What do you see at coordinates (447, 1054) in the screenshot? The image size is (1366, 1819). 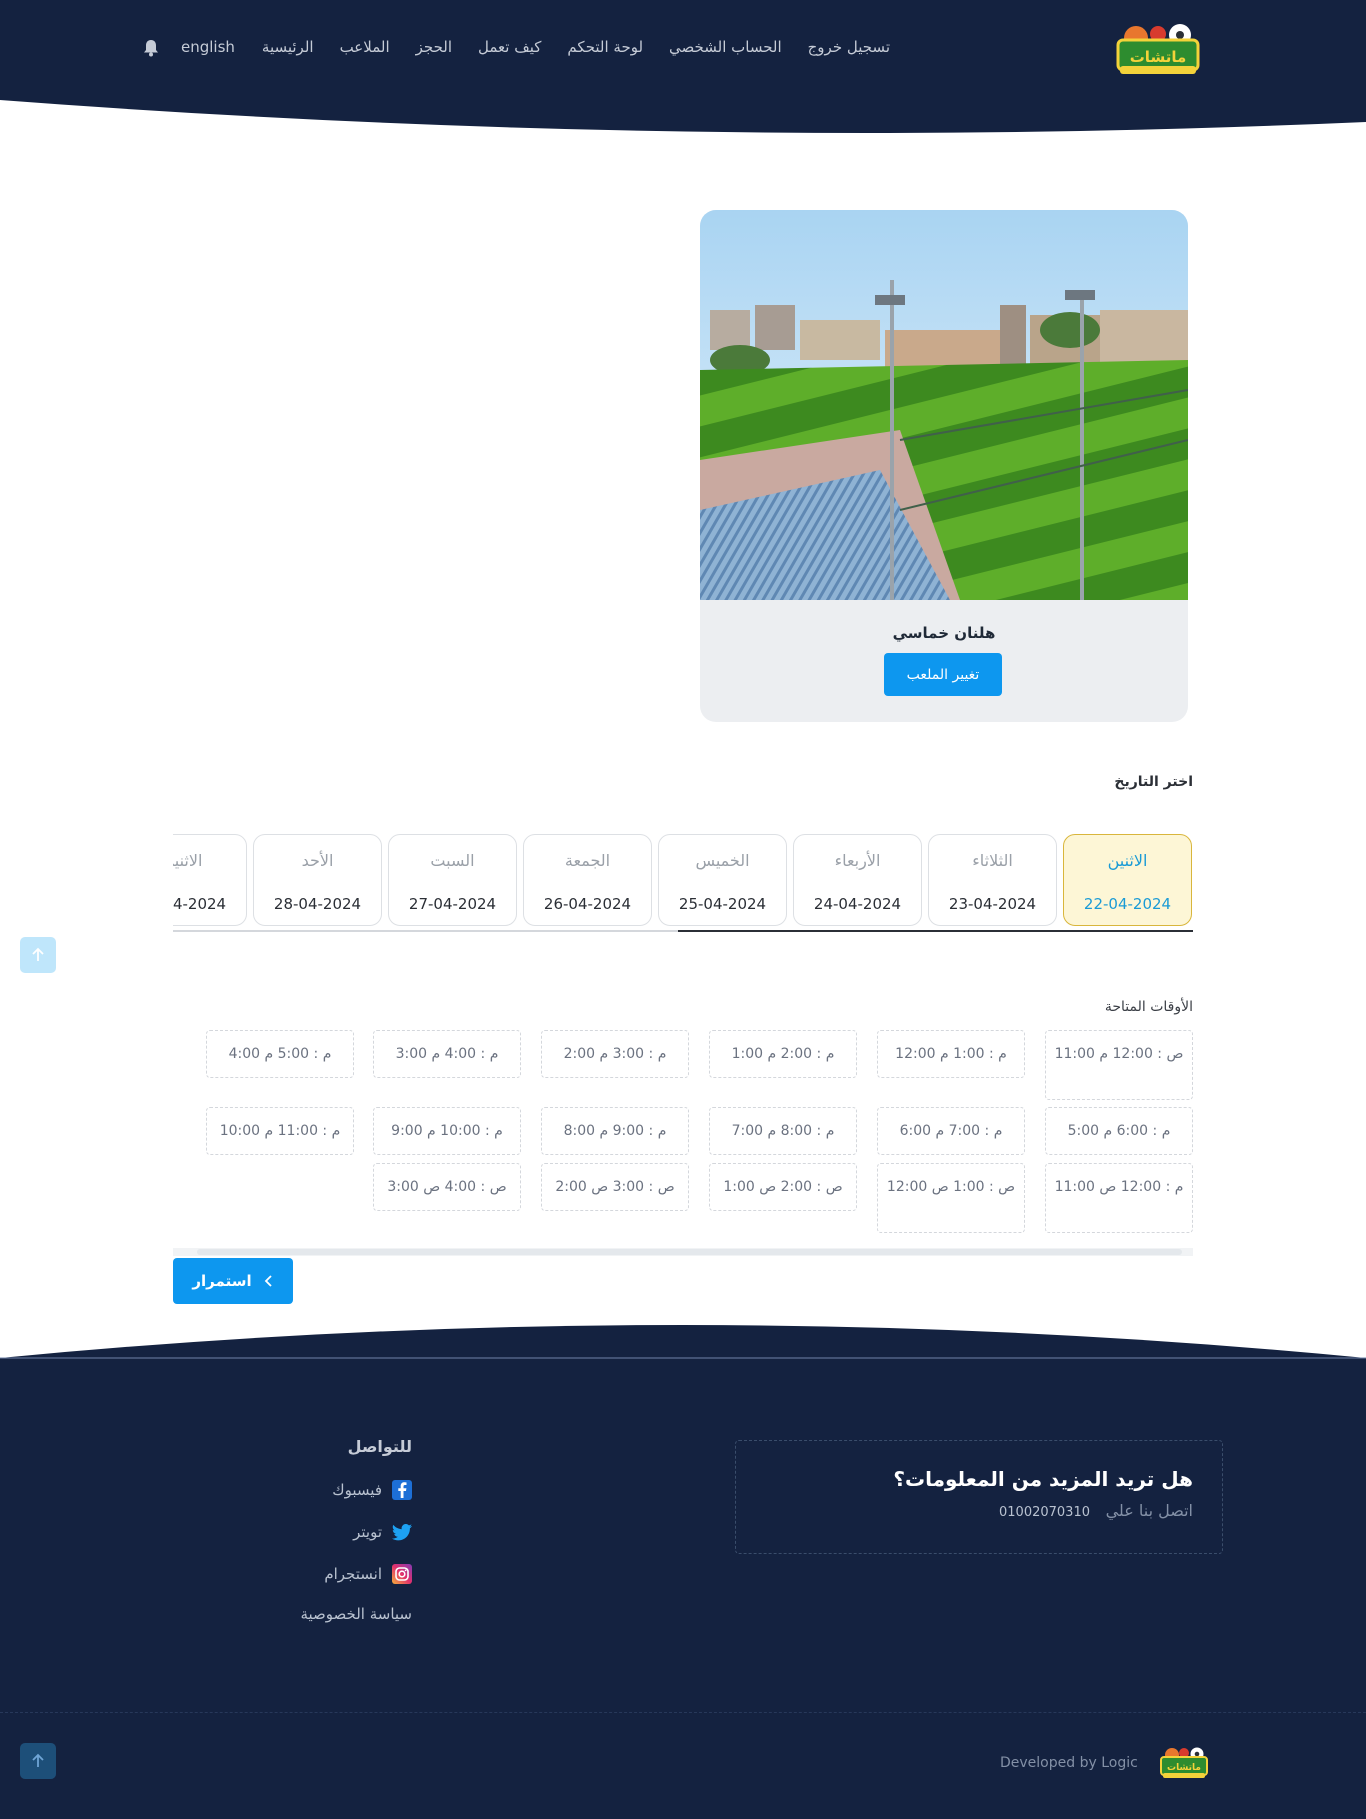 I see `time-slot: 3:00 م : 4:00 م` at bounding box center [447, 1054].